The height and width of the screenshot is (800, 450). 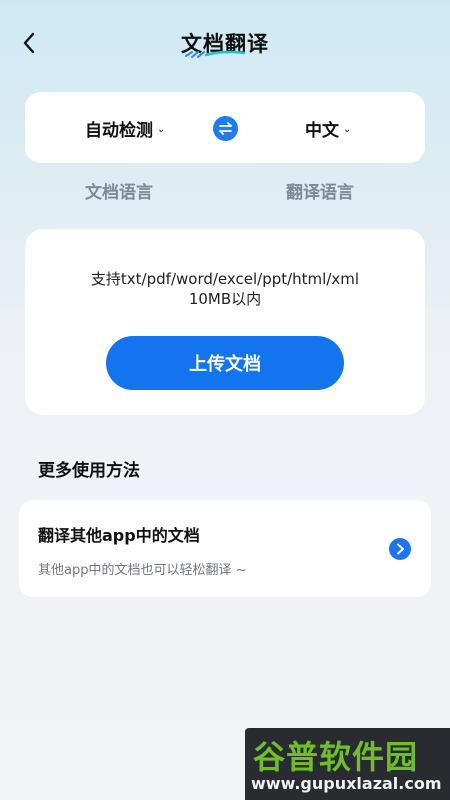 I want to click on size-limit-line: 10MB以内, so click(x=225, y=299).